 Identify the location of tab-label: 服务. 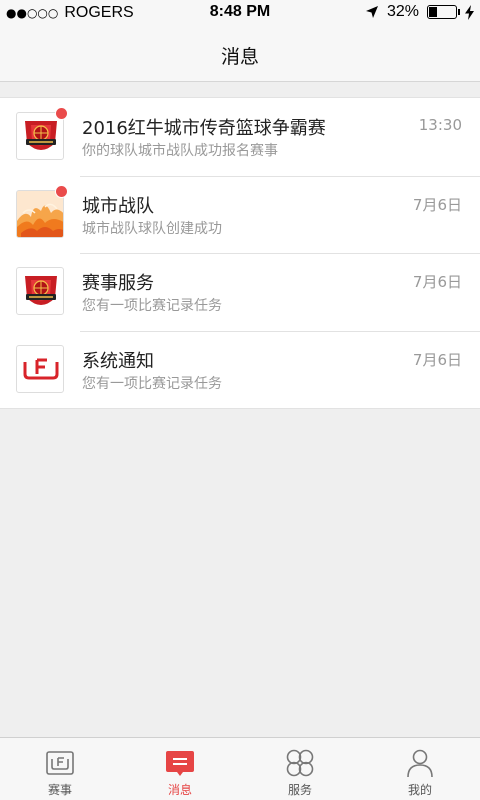
(299, 790).